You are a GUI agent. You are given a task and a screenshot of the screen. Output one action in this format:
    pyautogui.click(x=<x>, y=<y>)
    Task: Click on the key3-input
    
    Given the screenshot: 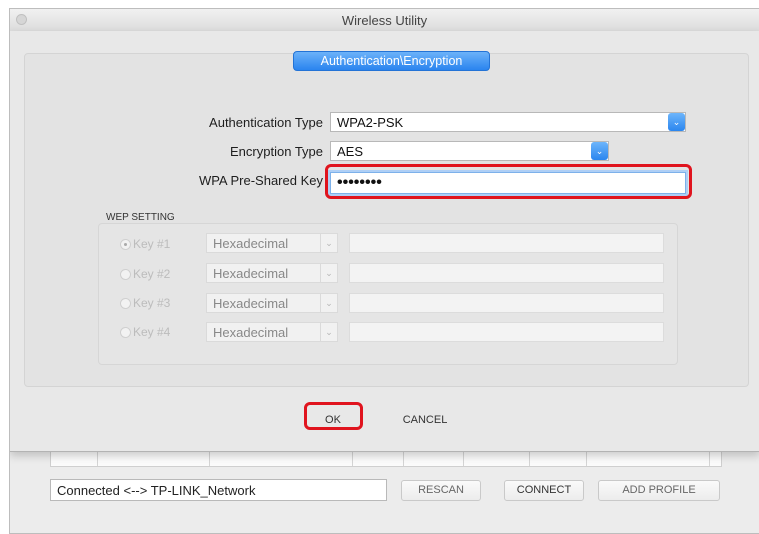 What is the action you would take?
    pyautogui.click(x=506, y=303)
    